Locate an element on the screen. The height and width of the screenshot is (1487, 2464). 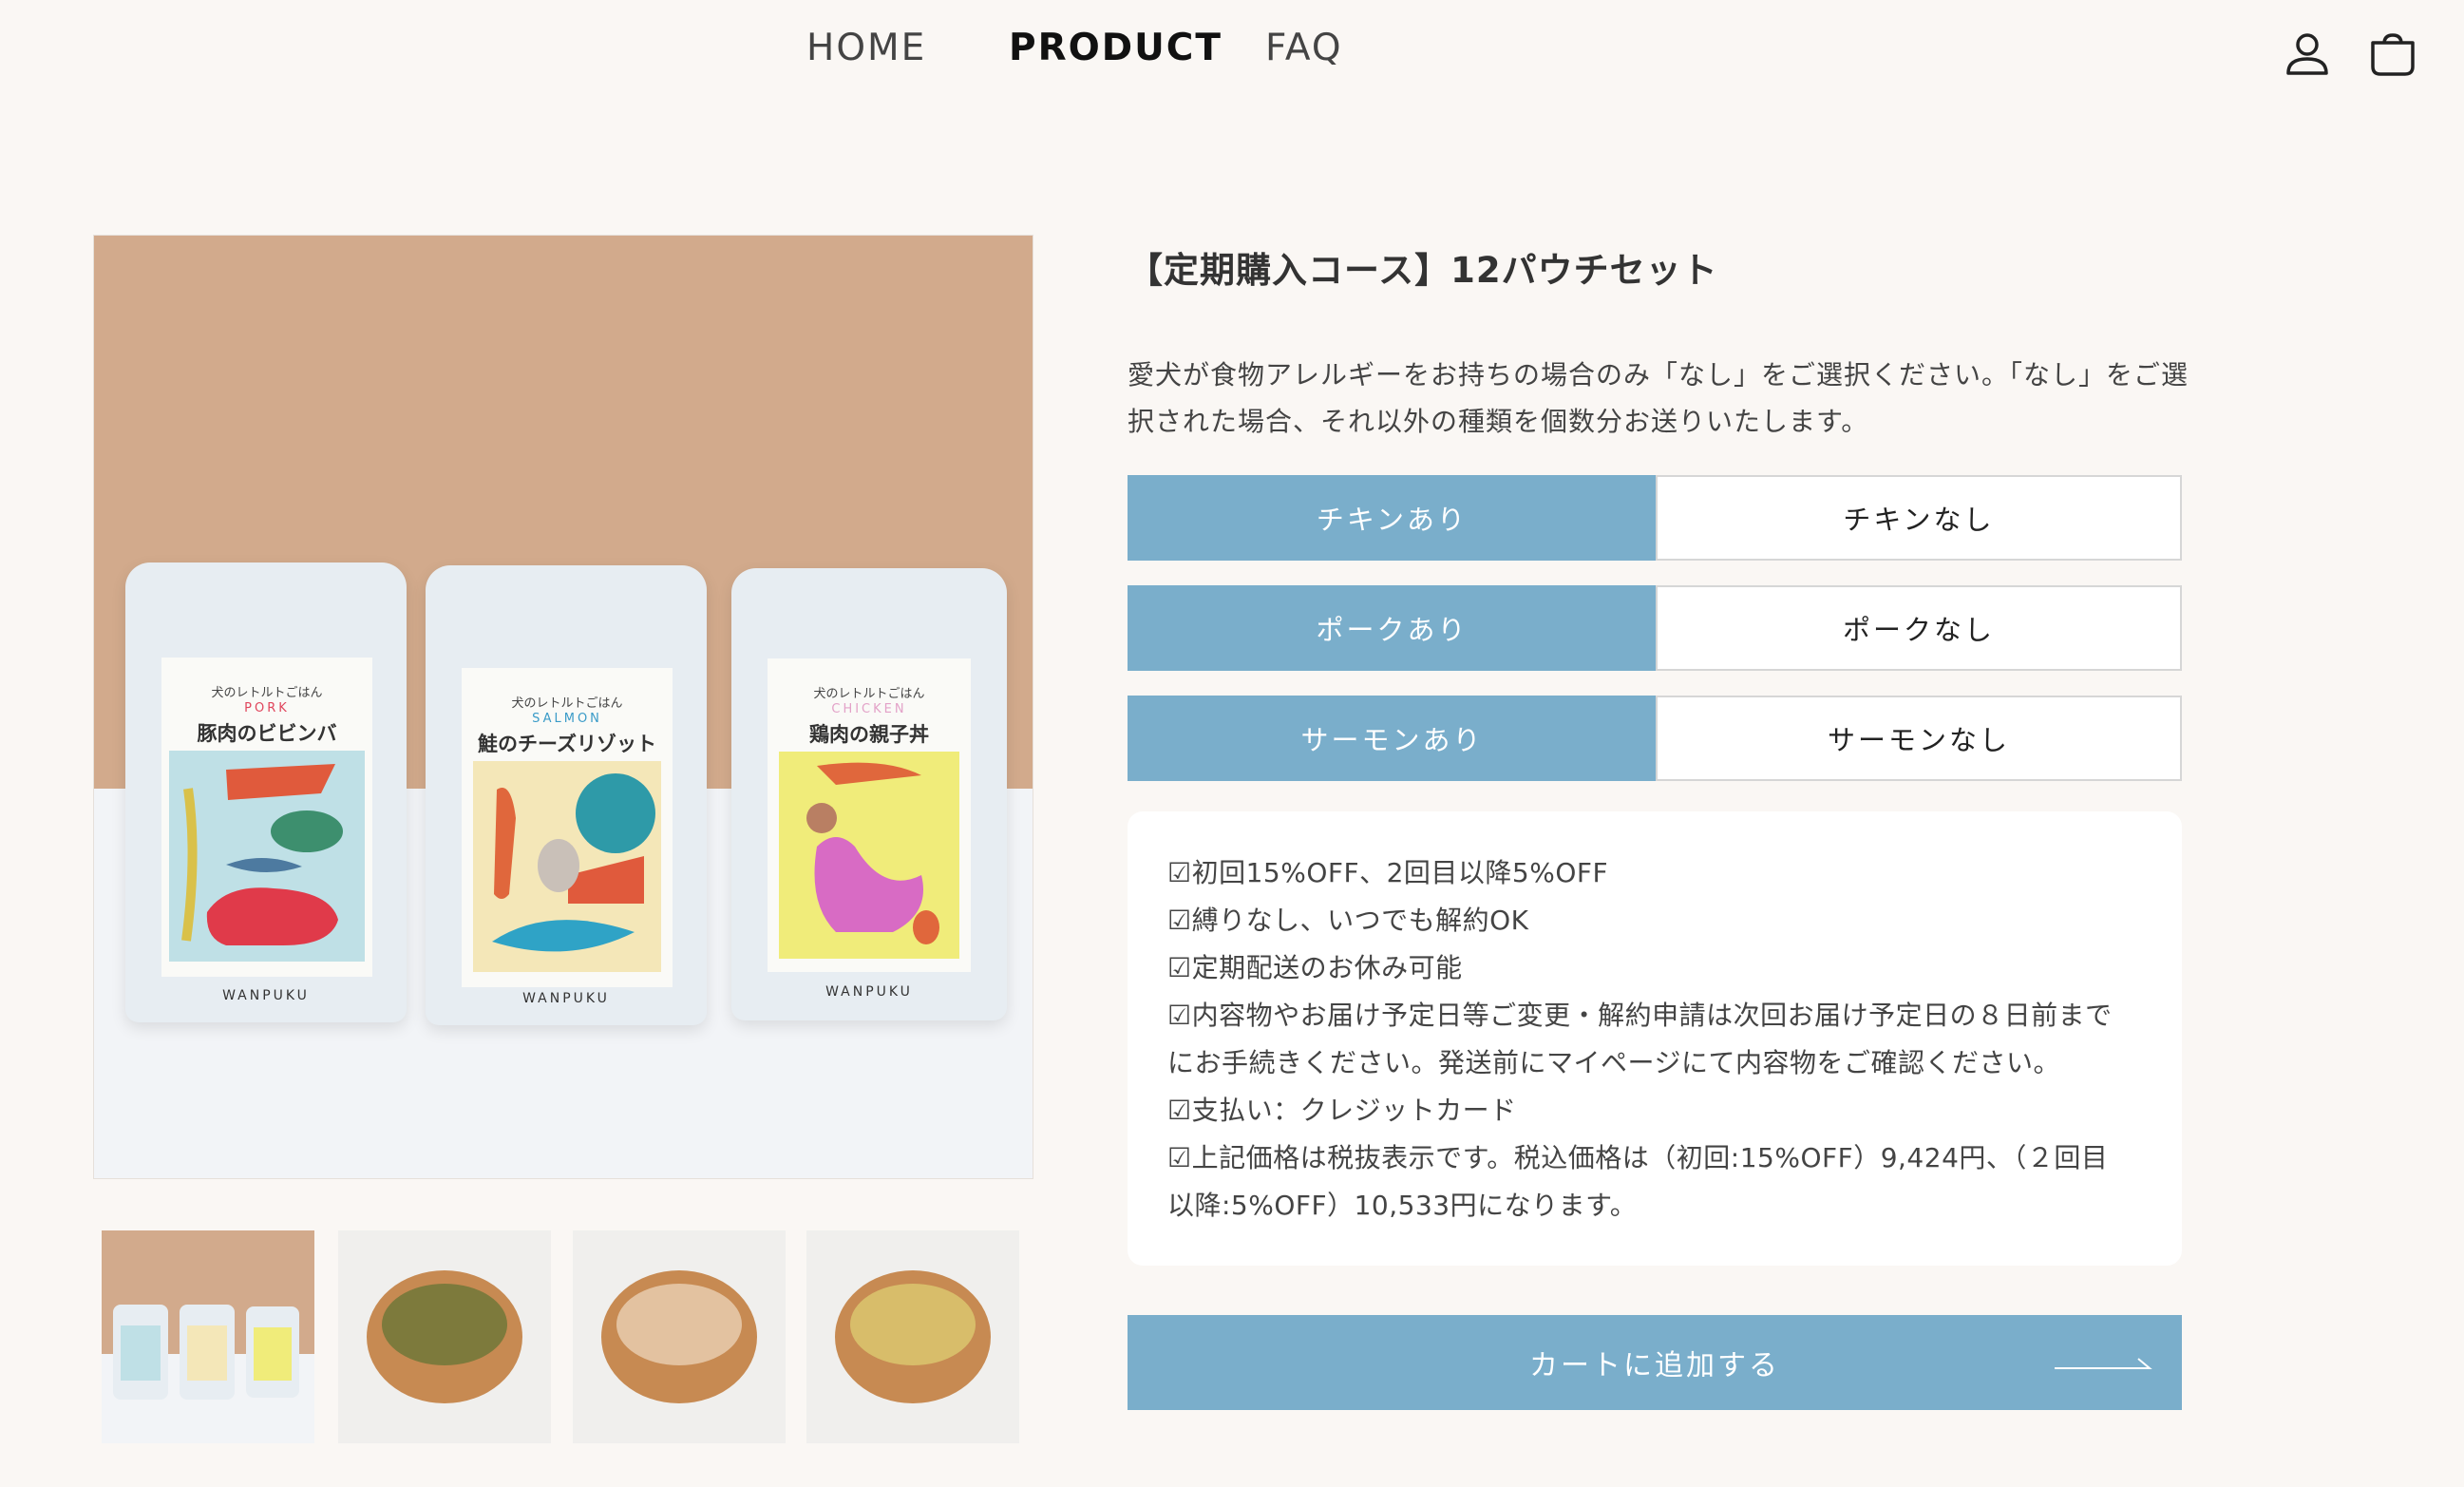
pork-pouch: 犬のレトルトごはん PORK 豚肉のビビンバ WANPUKU is located at coordinates (266, 792).